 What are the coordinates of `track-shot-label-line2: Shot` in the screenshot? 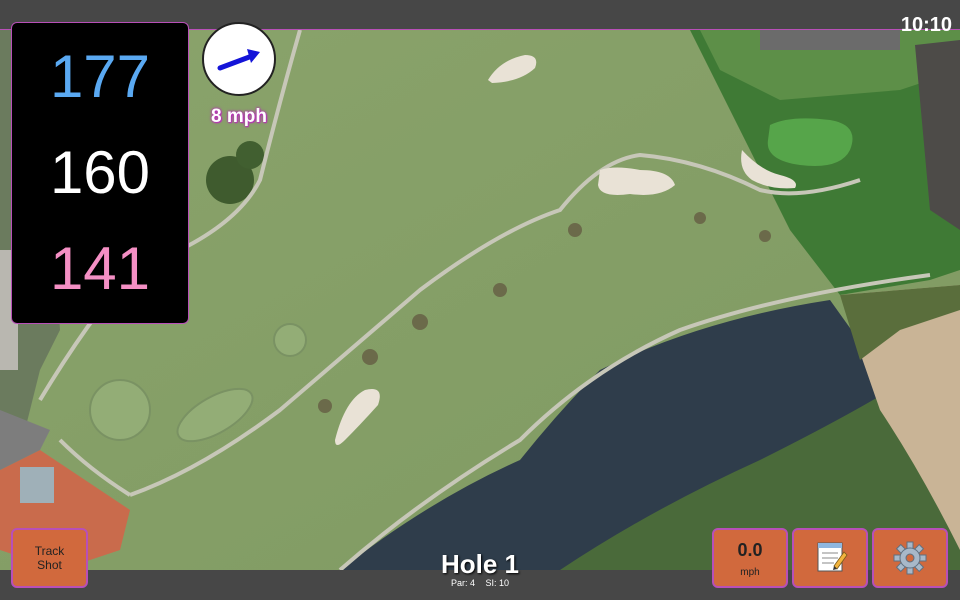 It's located at (49, 565).